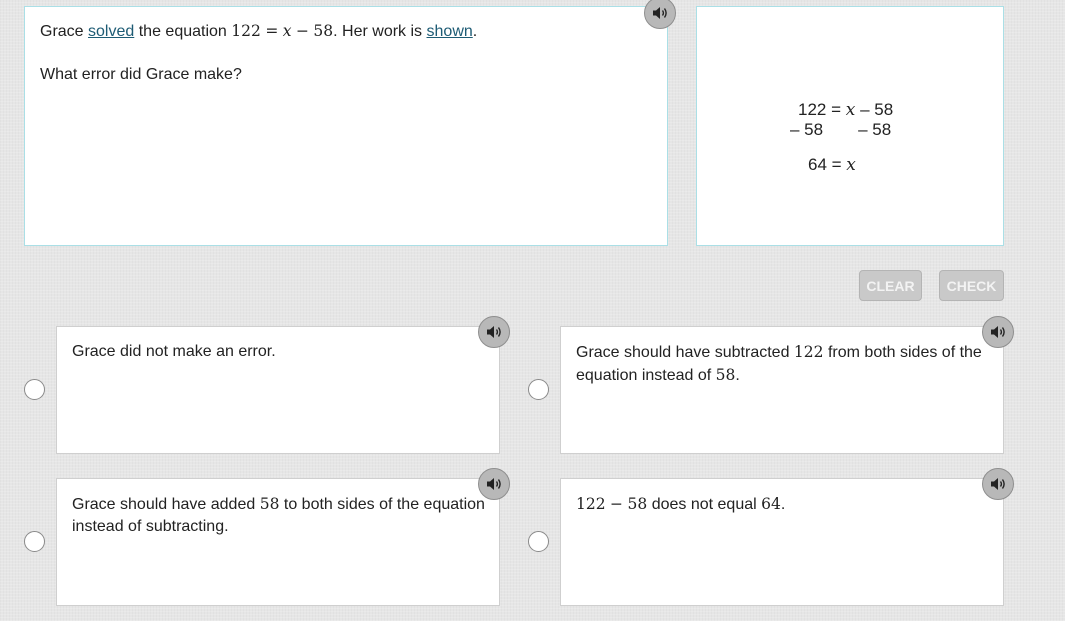 This screenshot has height=621, width=1065. What do you see at coordinates (174, 351) in the screenshot?
I see `option-a-text: Grace did not make an error.` at bounding box center [174, 351].